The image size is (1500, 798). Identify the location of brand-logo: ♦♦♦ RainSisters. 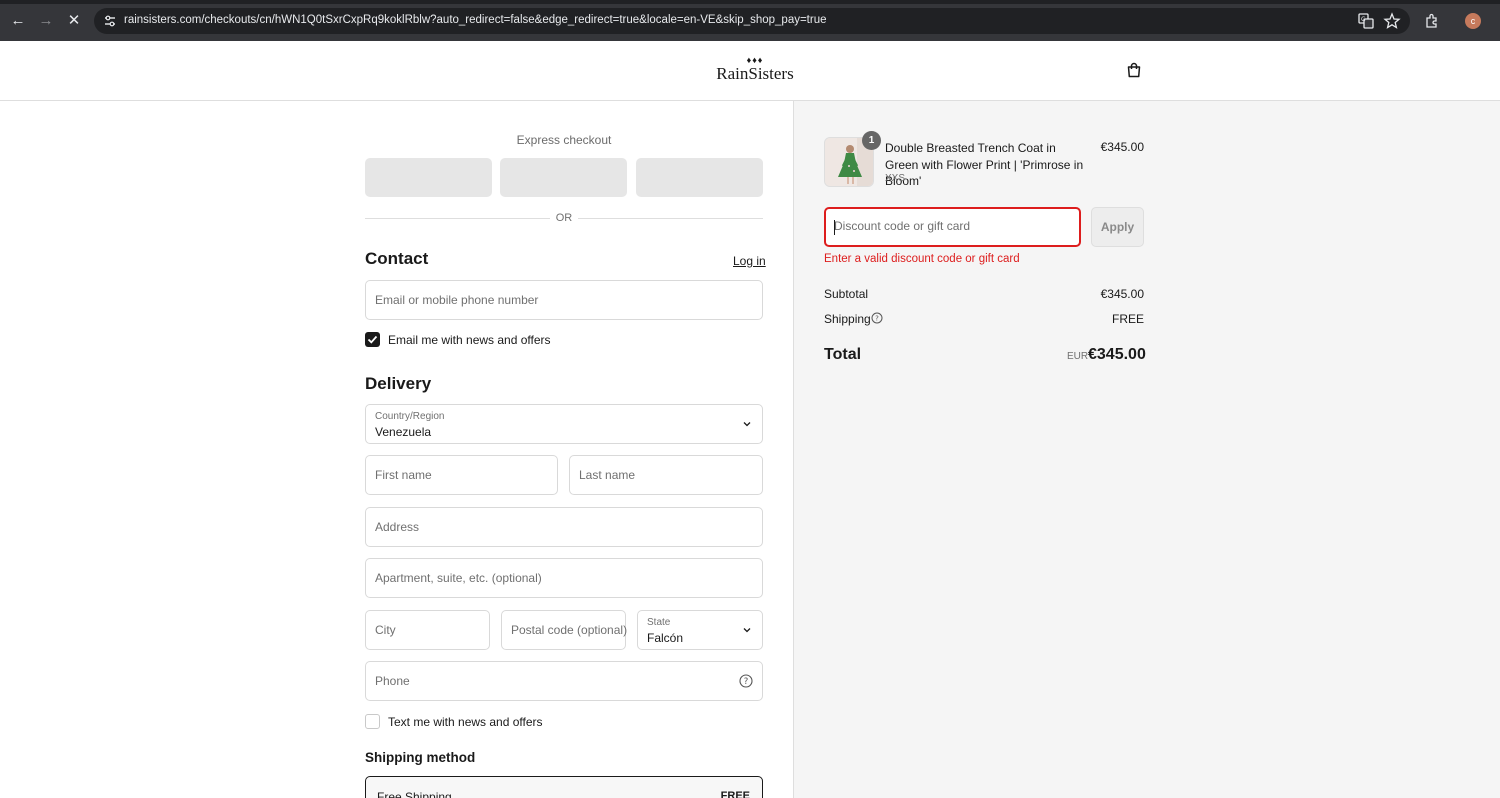
(755, 69).